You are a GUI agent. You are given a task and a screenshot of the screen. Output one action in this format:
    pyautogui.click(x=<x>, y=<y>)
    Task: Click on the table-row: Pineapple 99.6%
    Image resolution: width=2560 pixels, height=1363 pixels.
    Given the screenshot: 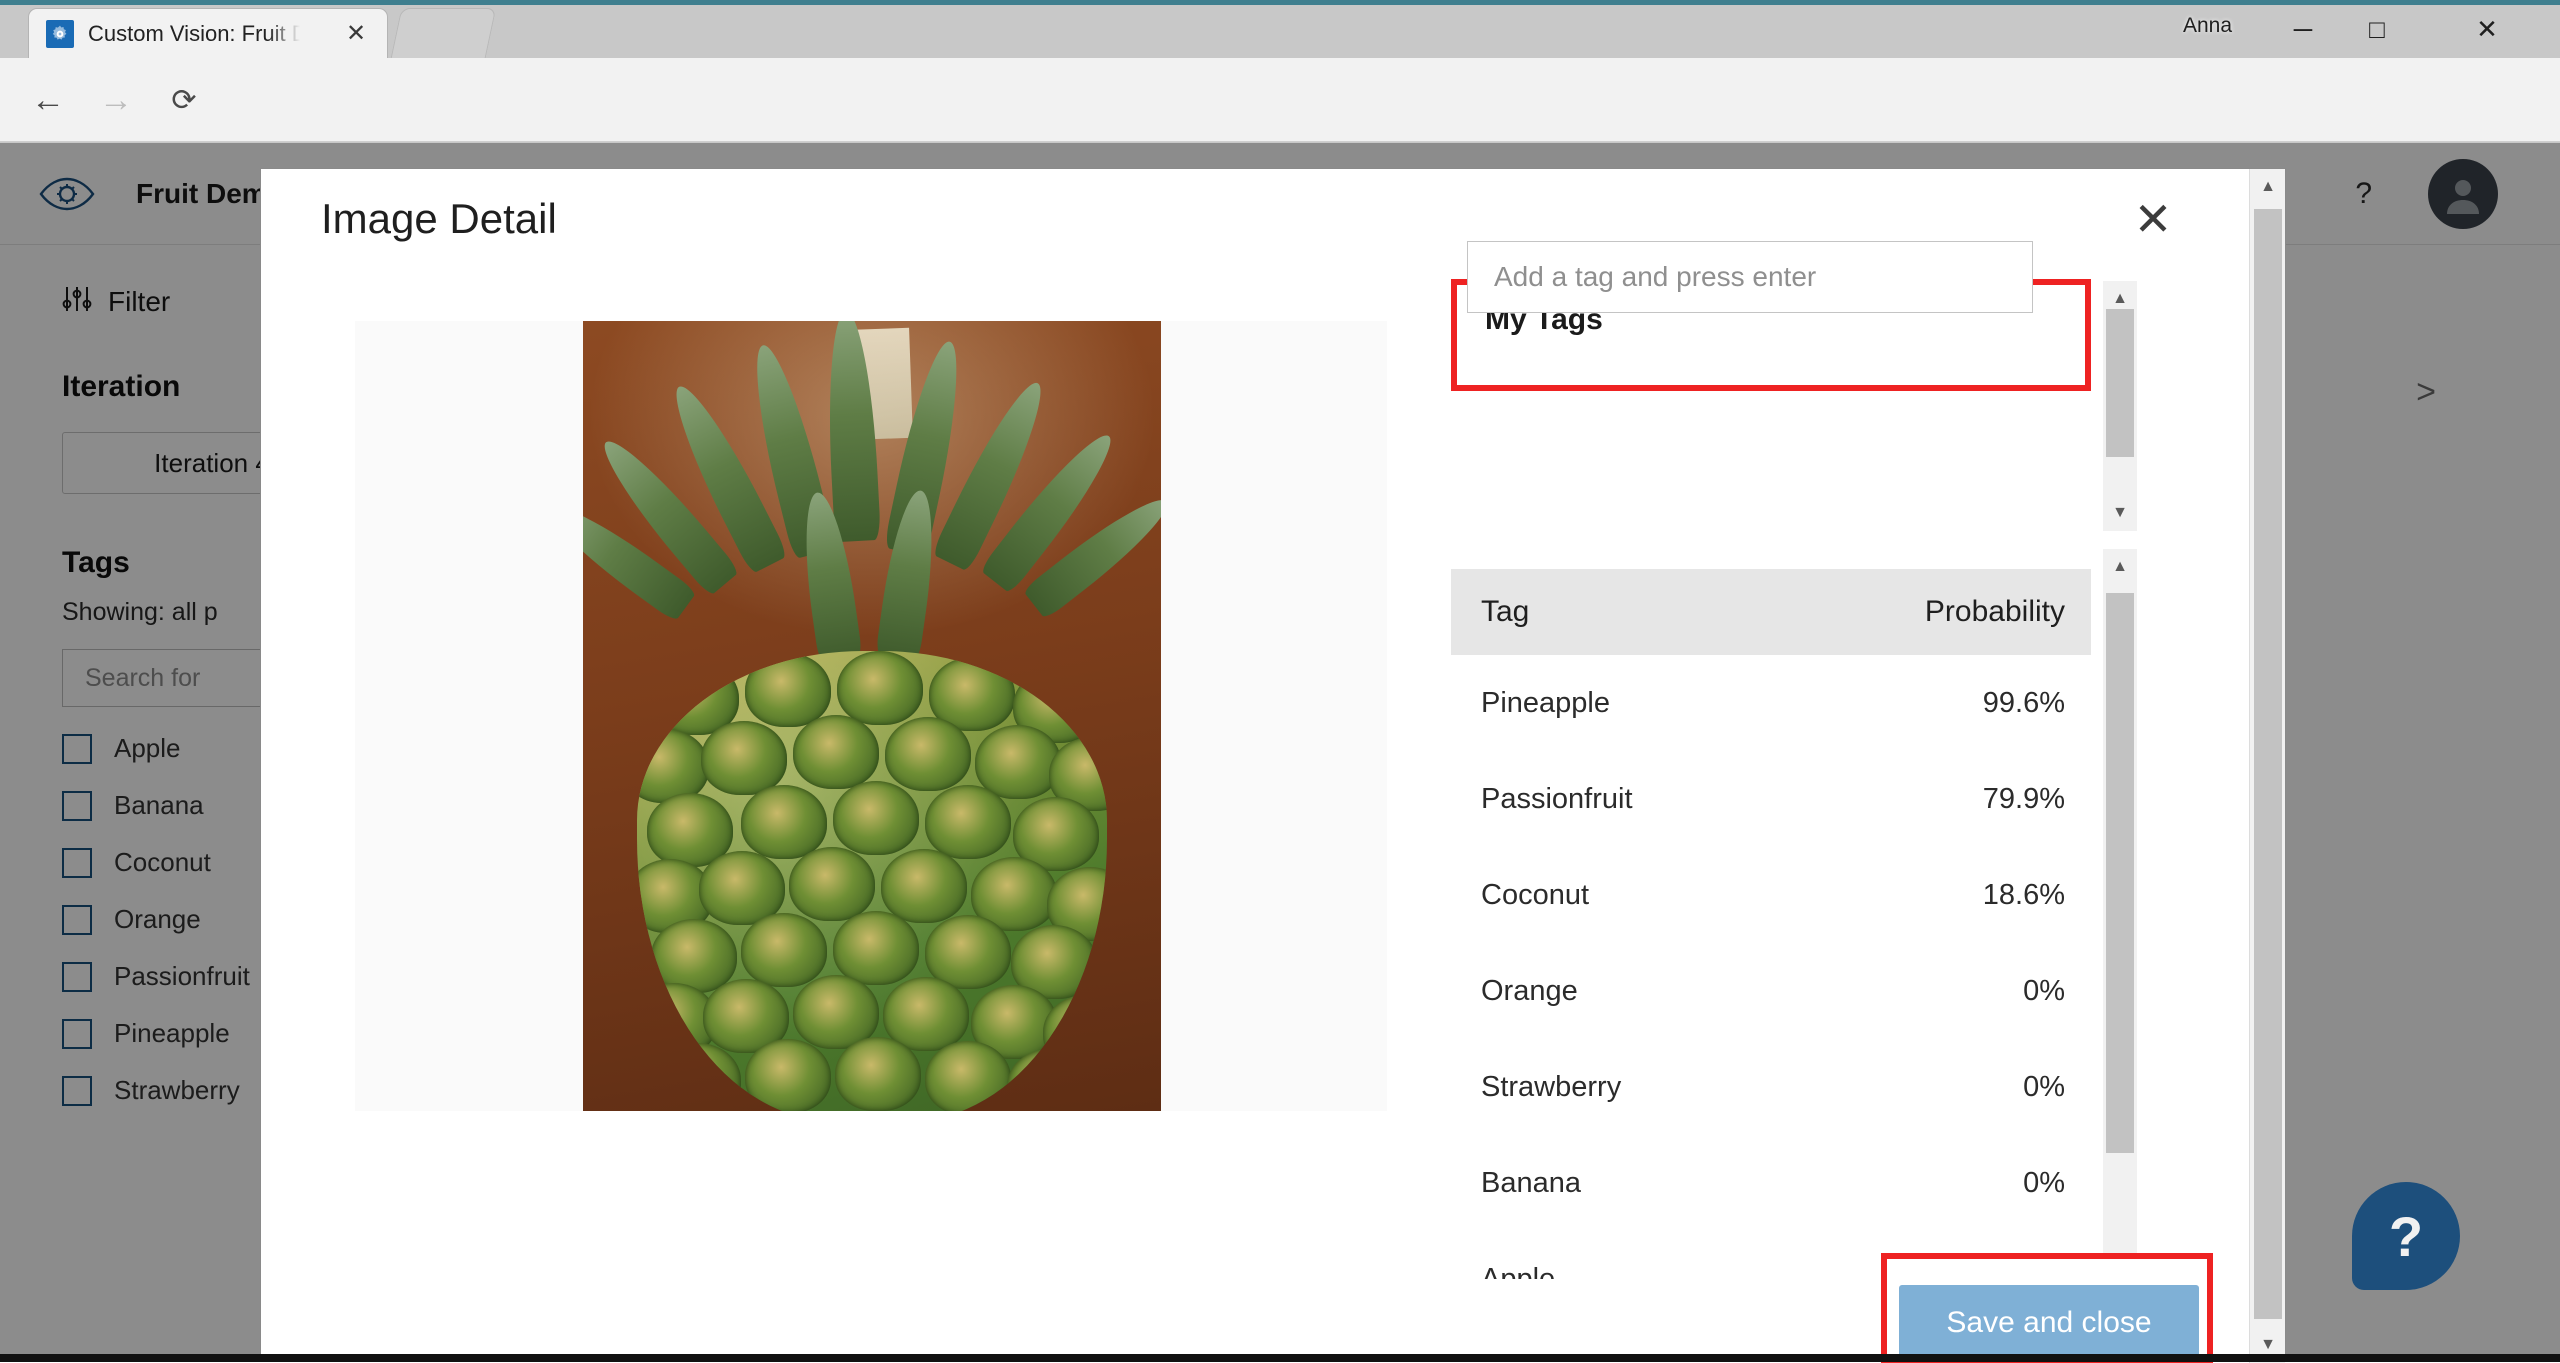 What is the action you would take?
    pyautogui.click(x=1771, y=703)
    